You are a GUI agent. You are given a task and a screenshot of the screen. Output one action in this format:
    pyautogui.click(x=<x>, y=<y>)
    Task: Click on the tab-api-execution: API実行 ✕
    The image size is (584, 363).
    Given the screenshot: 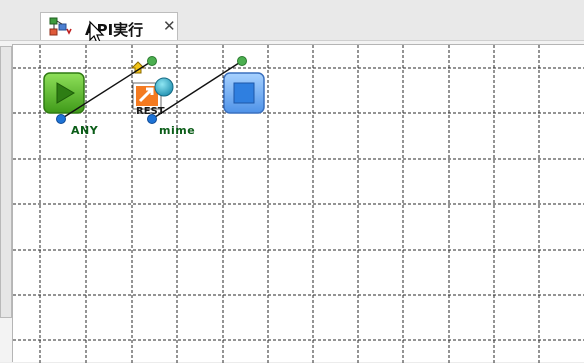 What is the action you would take?
    pyautogui.click(x=109, y=26)
    